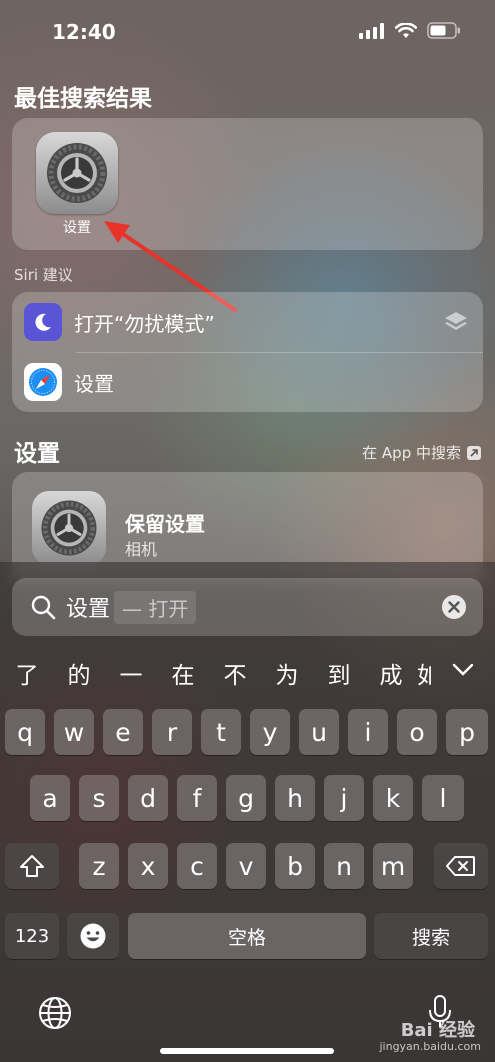  Describe the element at coordinates (165, 524) in the screenshot. I see `settings-item-title: 保留设置` at that location.